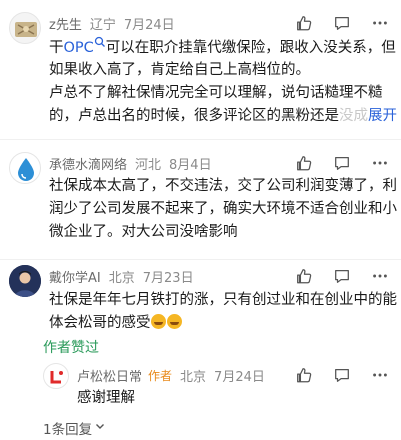 This screenshot has height=440, width=401. I want to click on faded-text: 没成, so click(353, 116).